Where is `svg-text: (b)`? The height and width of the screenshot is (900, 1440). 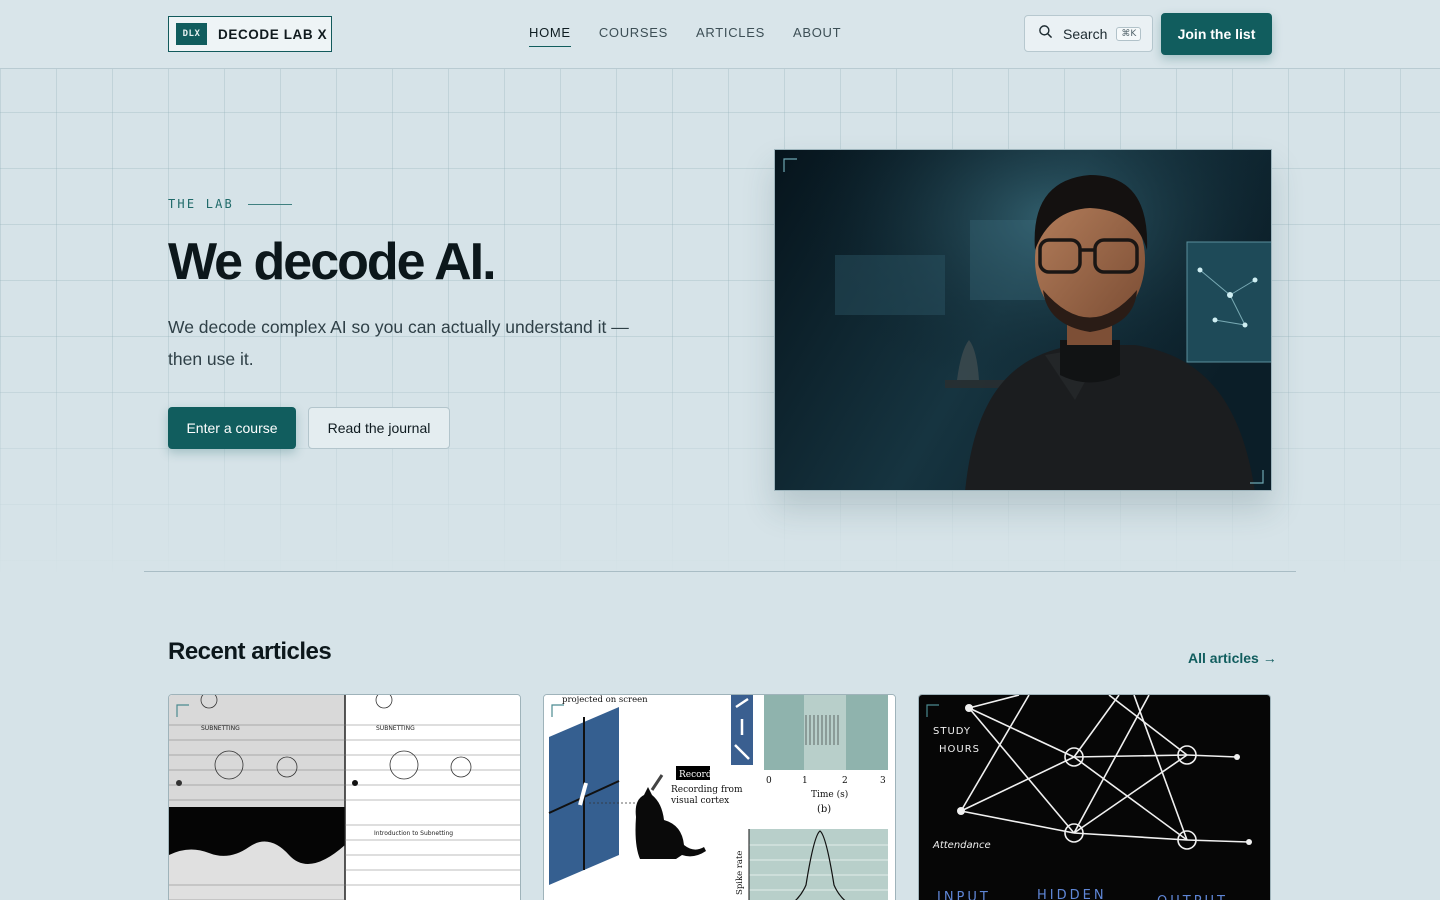
svg-text: (b) is located at coordinates (824, 809).